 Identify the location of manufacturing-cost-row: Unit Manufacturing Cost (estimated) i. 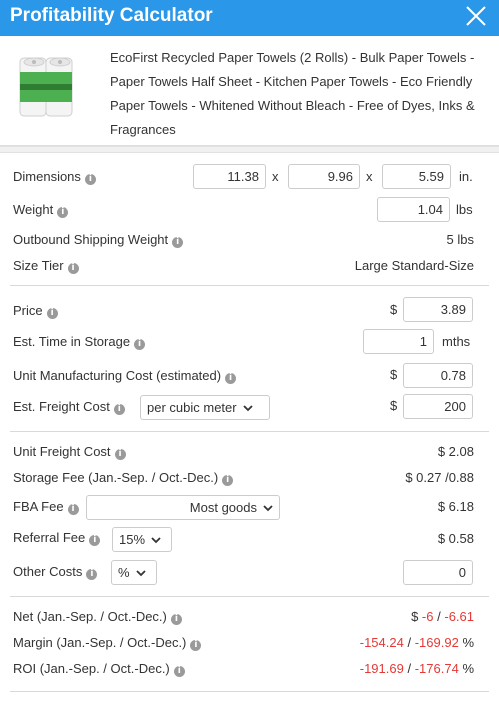
(125, 376).